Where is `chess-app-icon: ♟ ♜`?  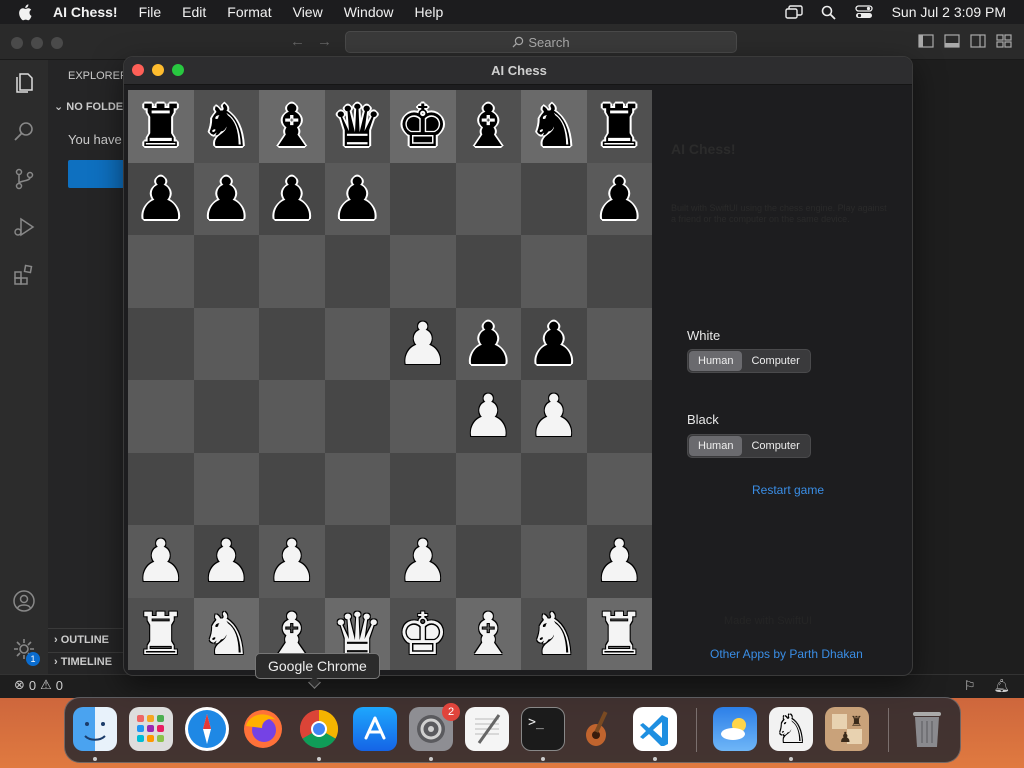
chess-app-icon: ♟ ♜ is located at coordinates (847, 729).